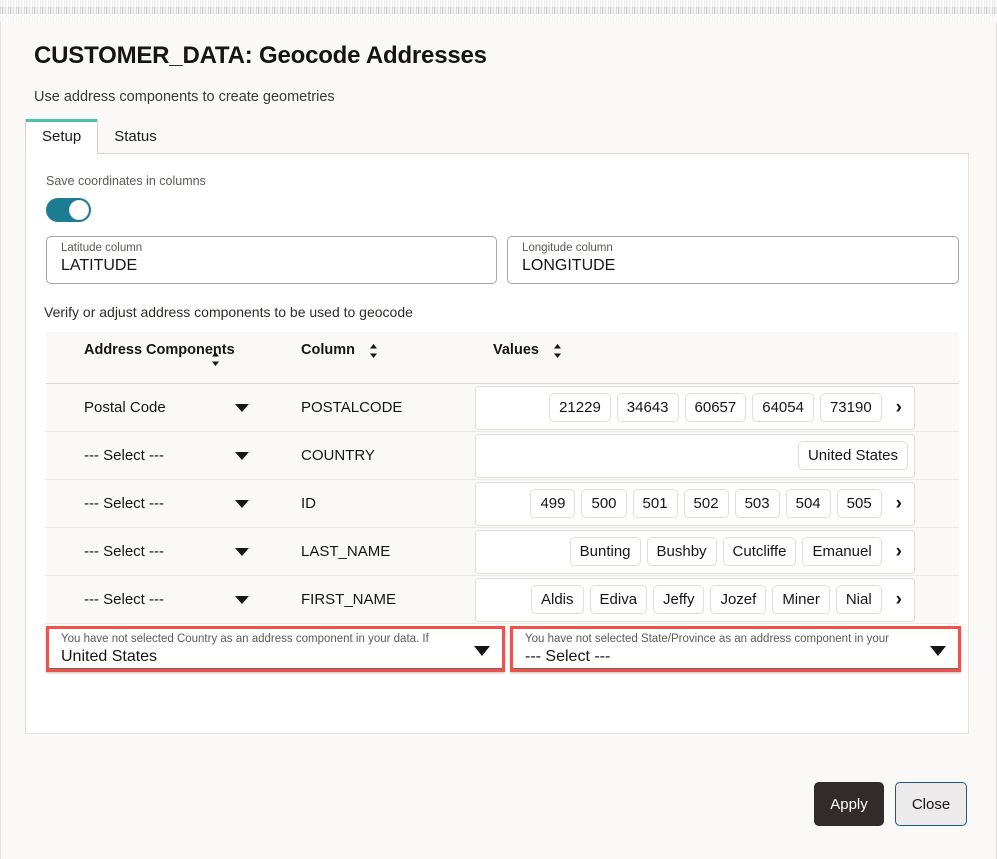 The height and width of the screenshot is (859, 997). I want to click on value-chip: 34643, so click(647, 407).